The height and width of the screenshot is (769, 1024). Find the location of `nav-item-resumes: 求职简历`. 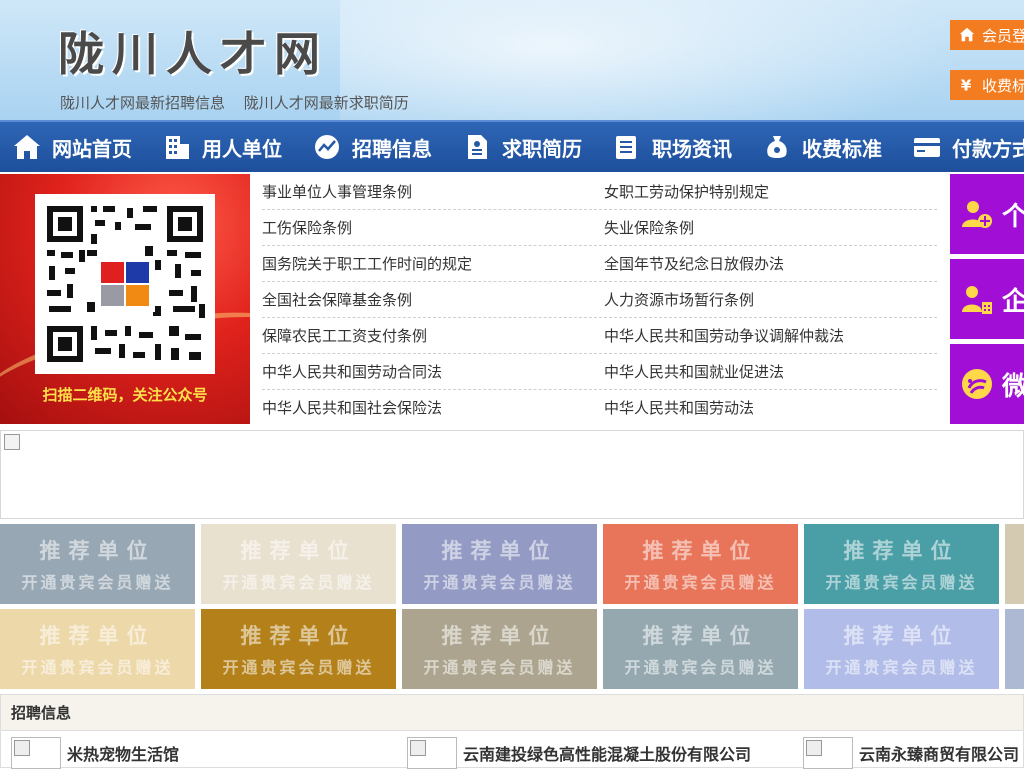

nav-item-resumes: 求职简历 is located at coordinates (525, 147).